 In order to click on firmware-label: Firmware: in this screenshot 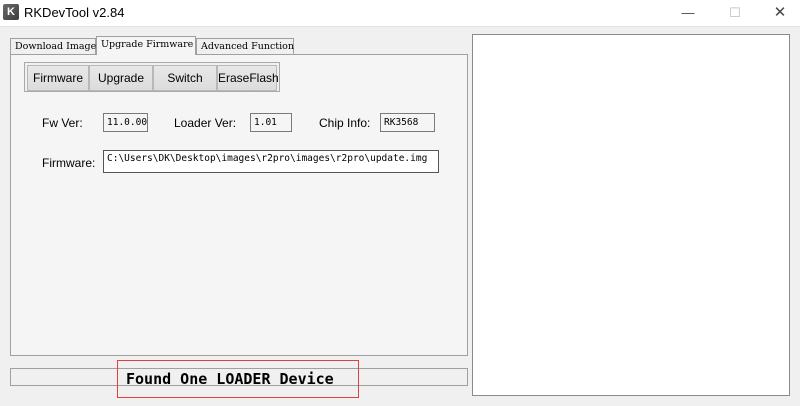, I will do `click(69, 163)`.